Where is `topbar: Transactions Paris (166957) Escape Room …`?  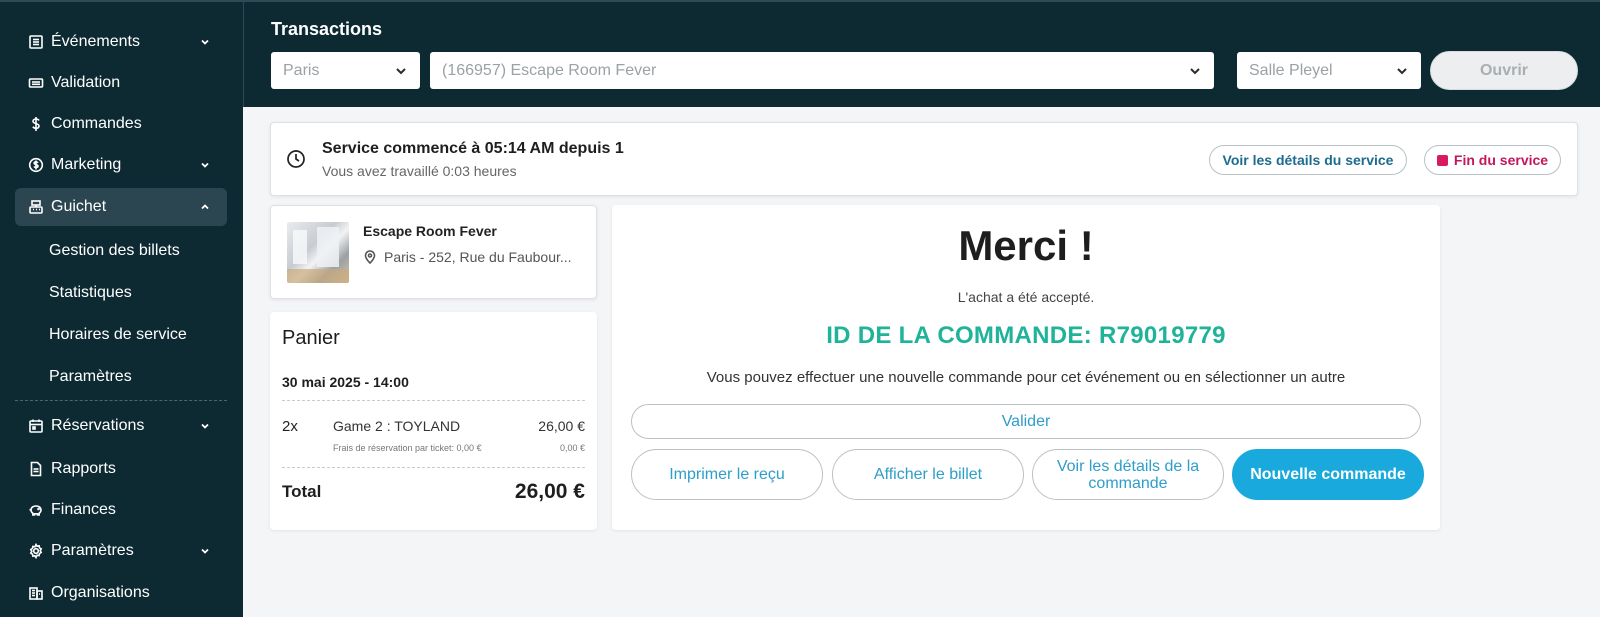
topbar: Transactions Paris (166957) Escape Room … is located at coordinates (921, 53).